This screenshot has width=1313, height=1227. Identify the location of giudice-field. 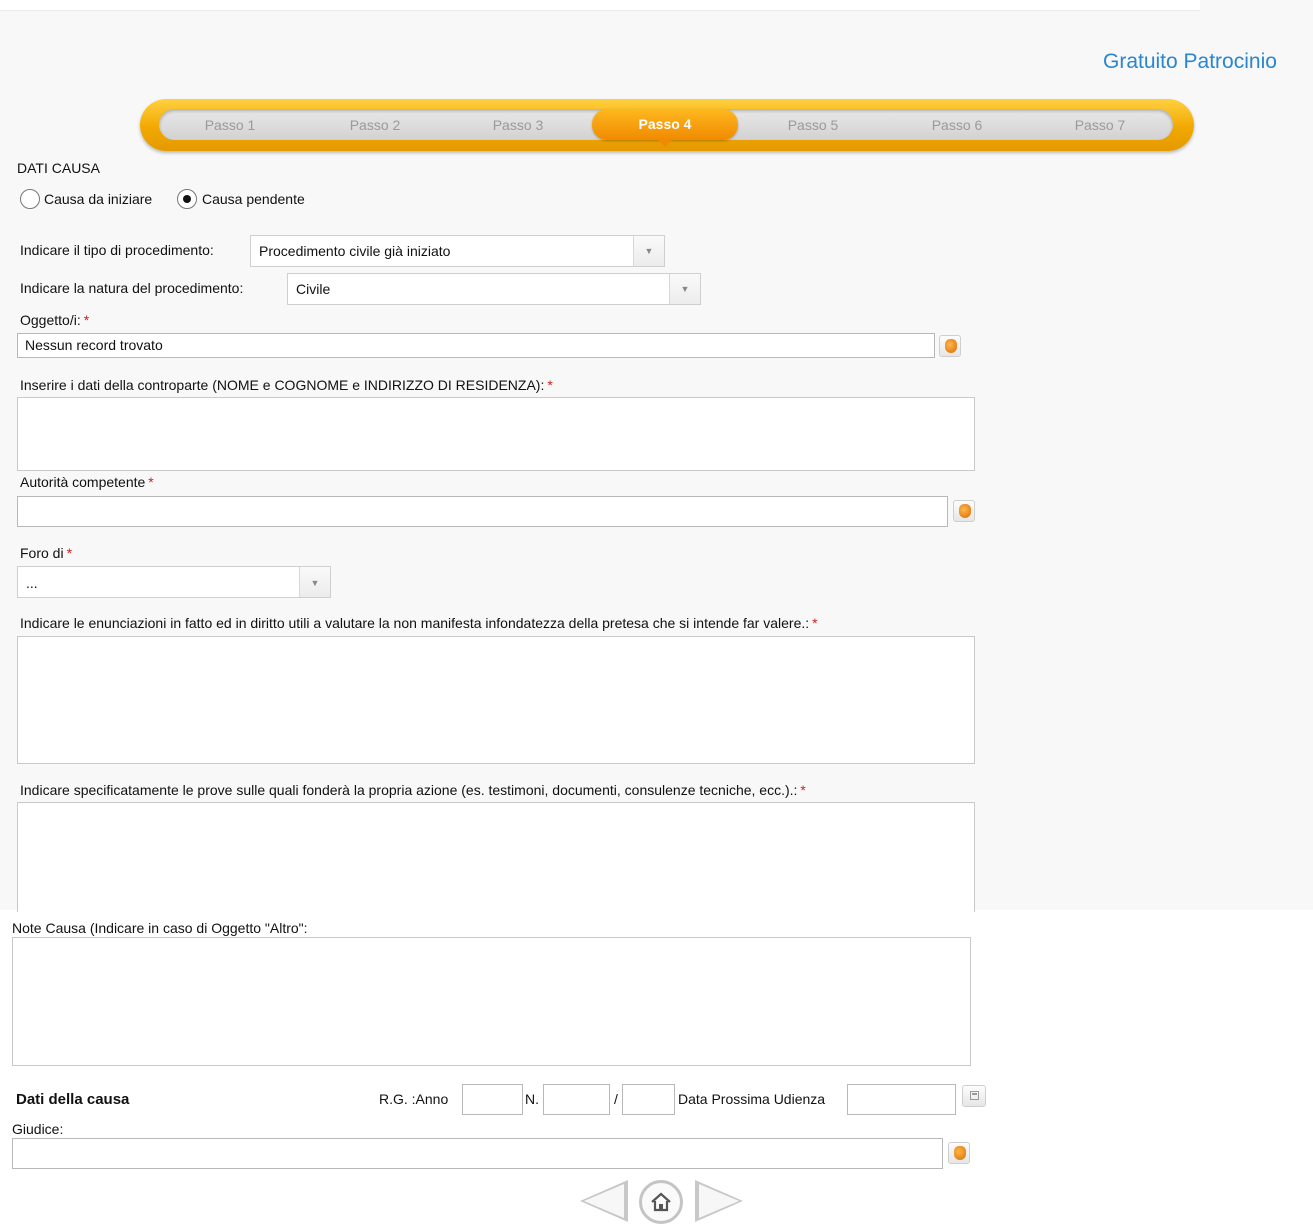
(477, 1153).